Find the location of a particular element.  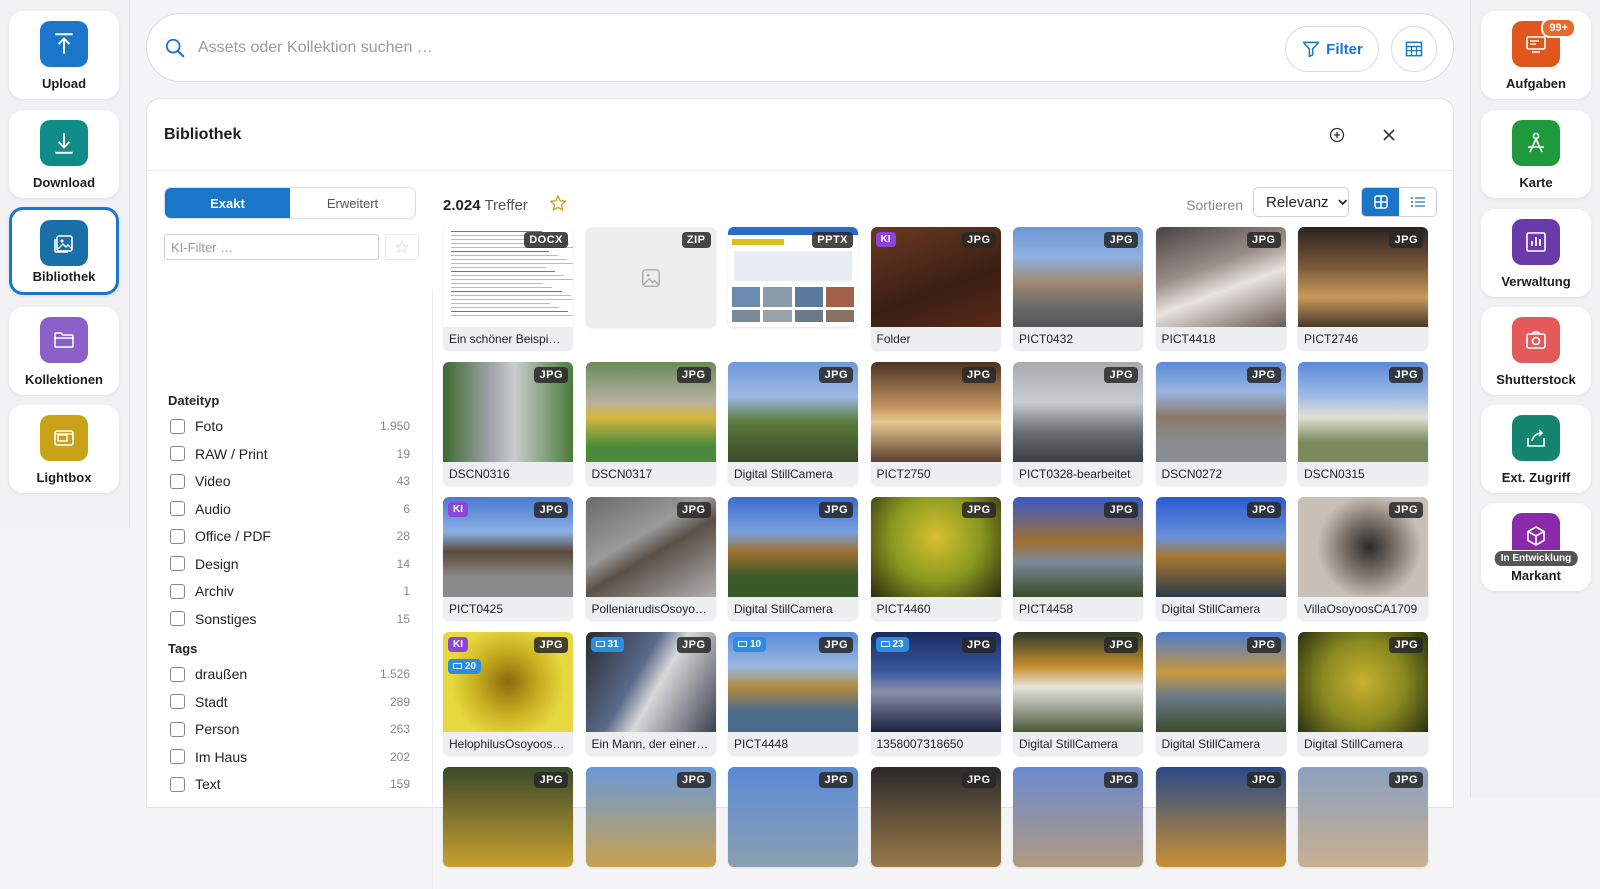

filter-button: Filter is located at coordinates (1332, 49).